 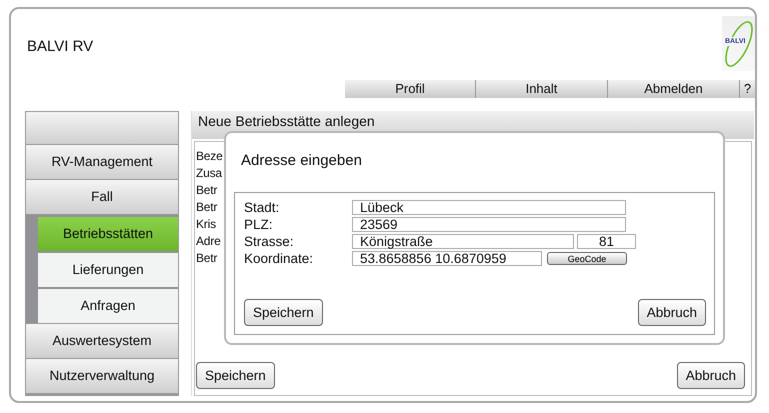 What do you see at coordinates (208, 241) in the screenshot?
I see `field-label: Adre` at bounding box center [208, 241].